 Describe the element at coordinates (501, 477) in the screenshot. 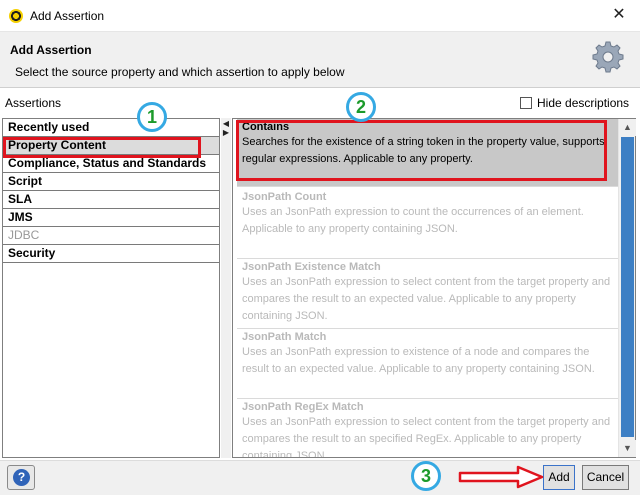

I see `arrow-to-add-icon` at that location.